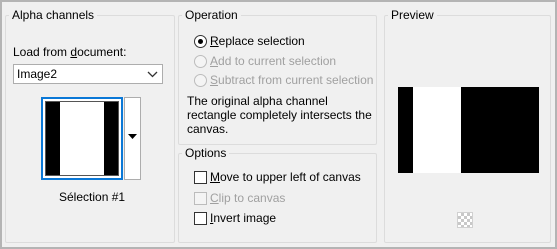  I want to click on chevron-down-icon, so click(152, 74).